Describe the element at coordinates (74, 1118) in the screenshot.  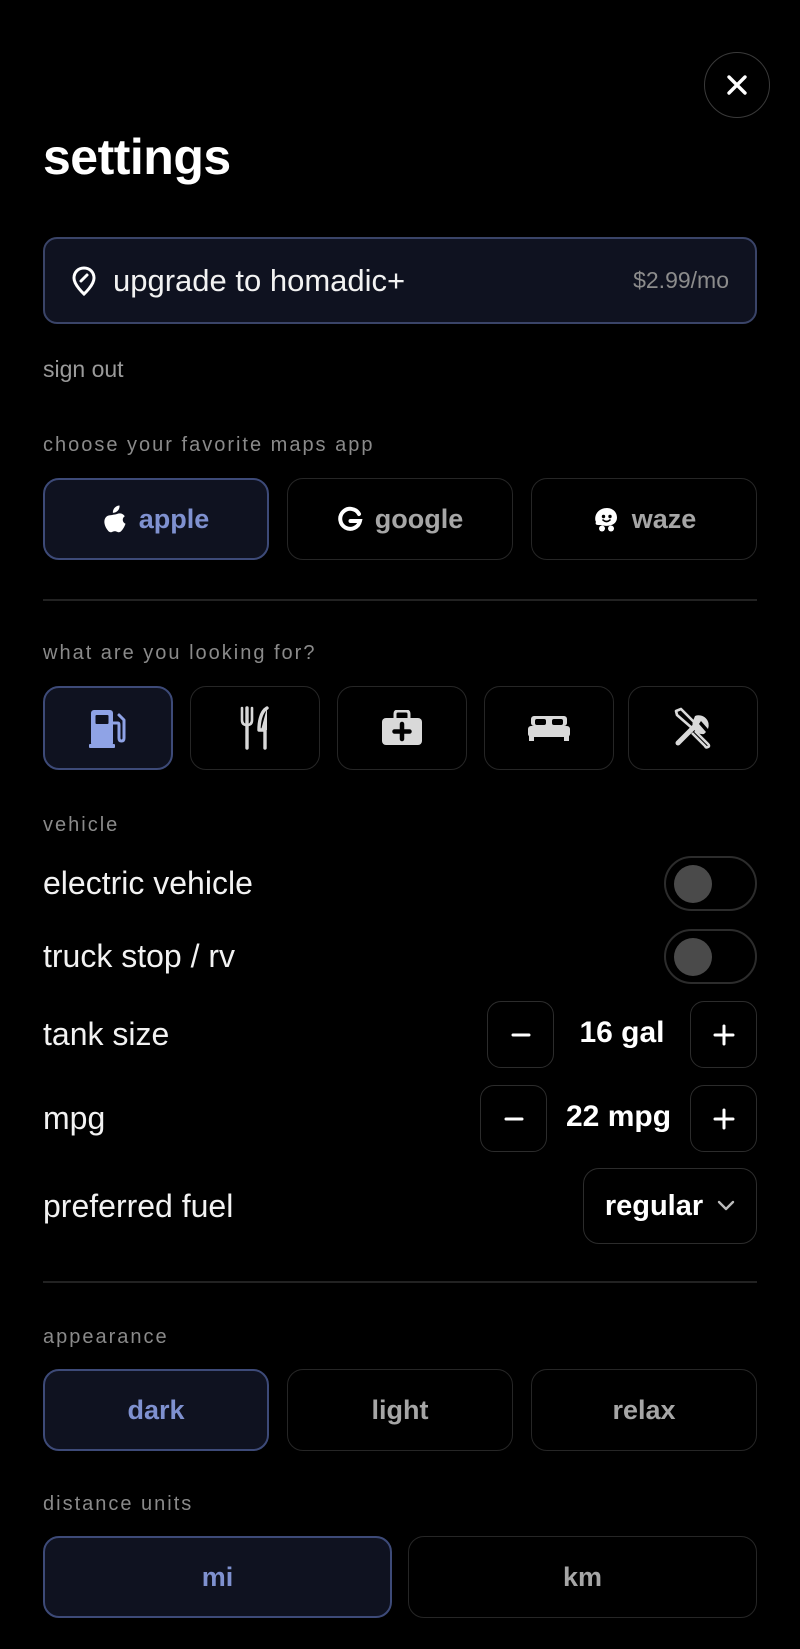
I see `mpg-label: mpg` at that location.